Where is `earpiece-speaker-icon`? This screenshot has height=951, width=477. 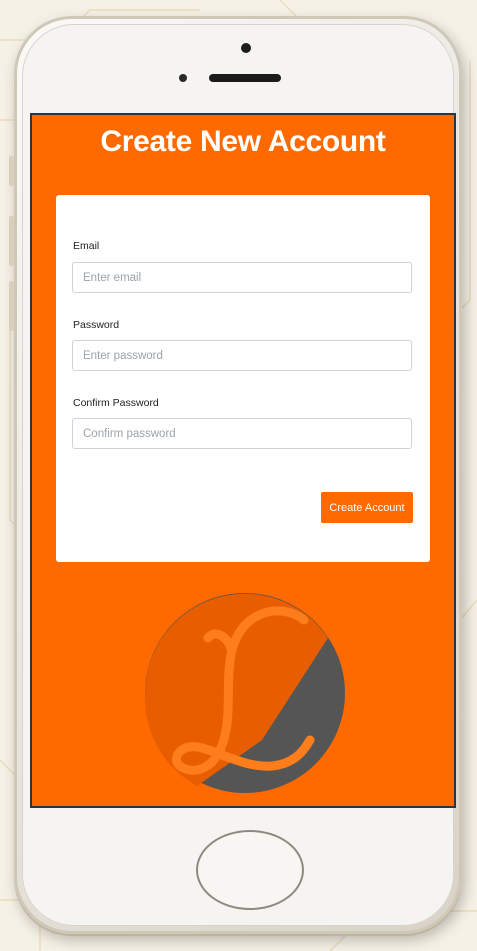 earpiece-speaker-icon is located at coordinates (245, 78).